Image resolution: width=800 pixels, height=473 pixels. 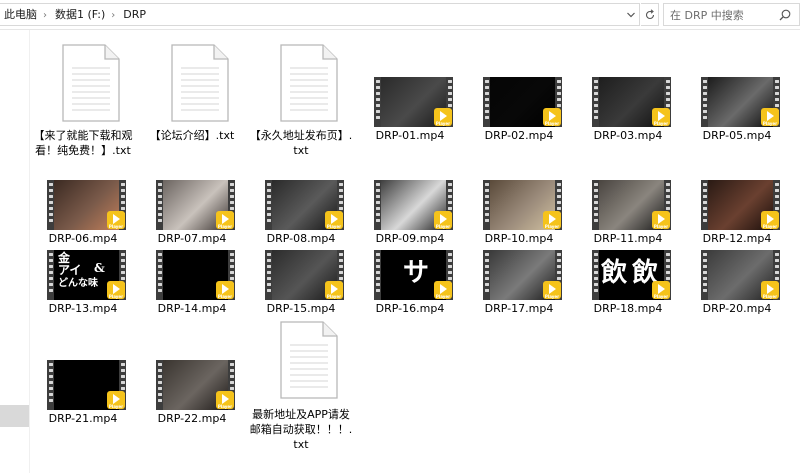 I want to click on file-item-txt: 【论坛介绍】.txt, so click(x=192, y=87).